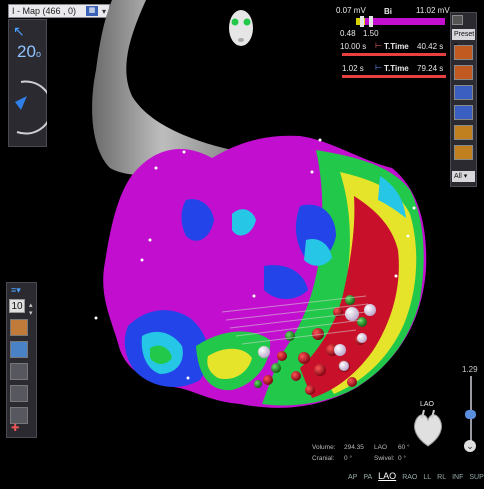 This screenshot has height=489, width=484. Describe the element at coordinates (433, 10) in the screenshot. I see `voltage-max-label: 11.02 mV` at that location.